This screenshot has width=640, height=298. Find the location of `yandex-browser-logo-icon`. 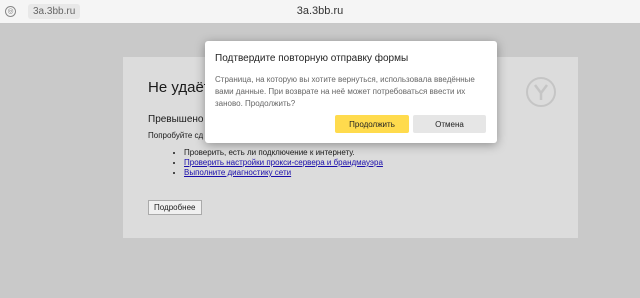

yandex-browser-logo-icon is located at coordinates (541, 92).